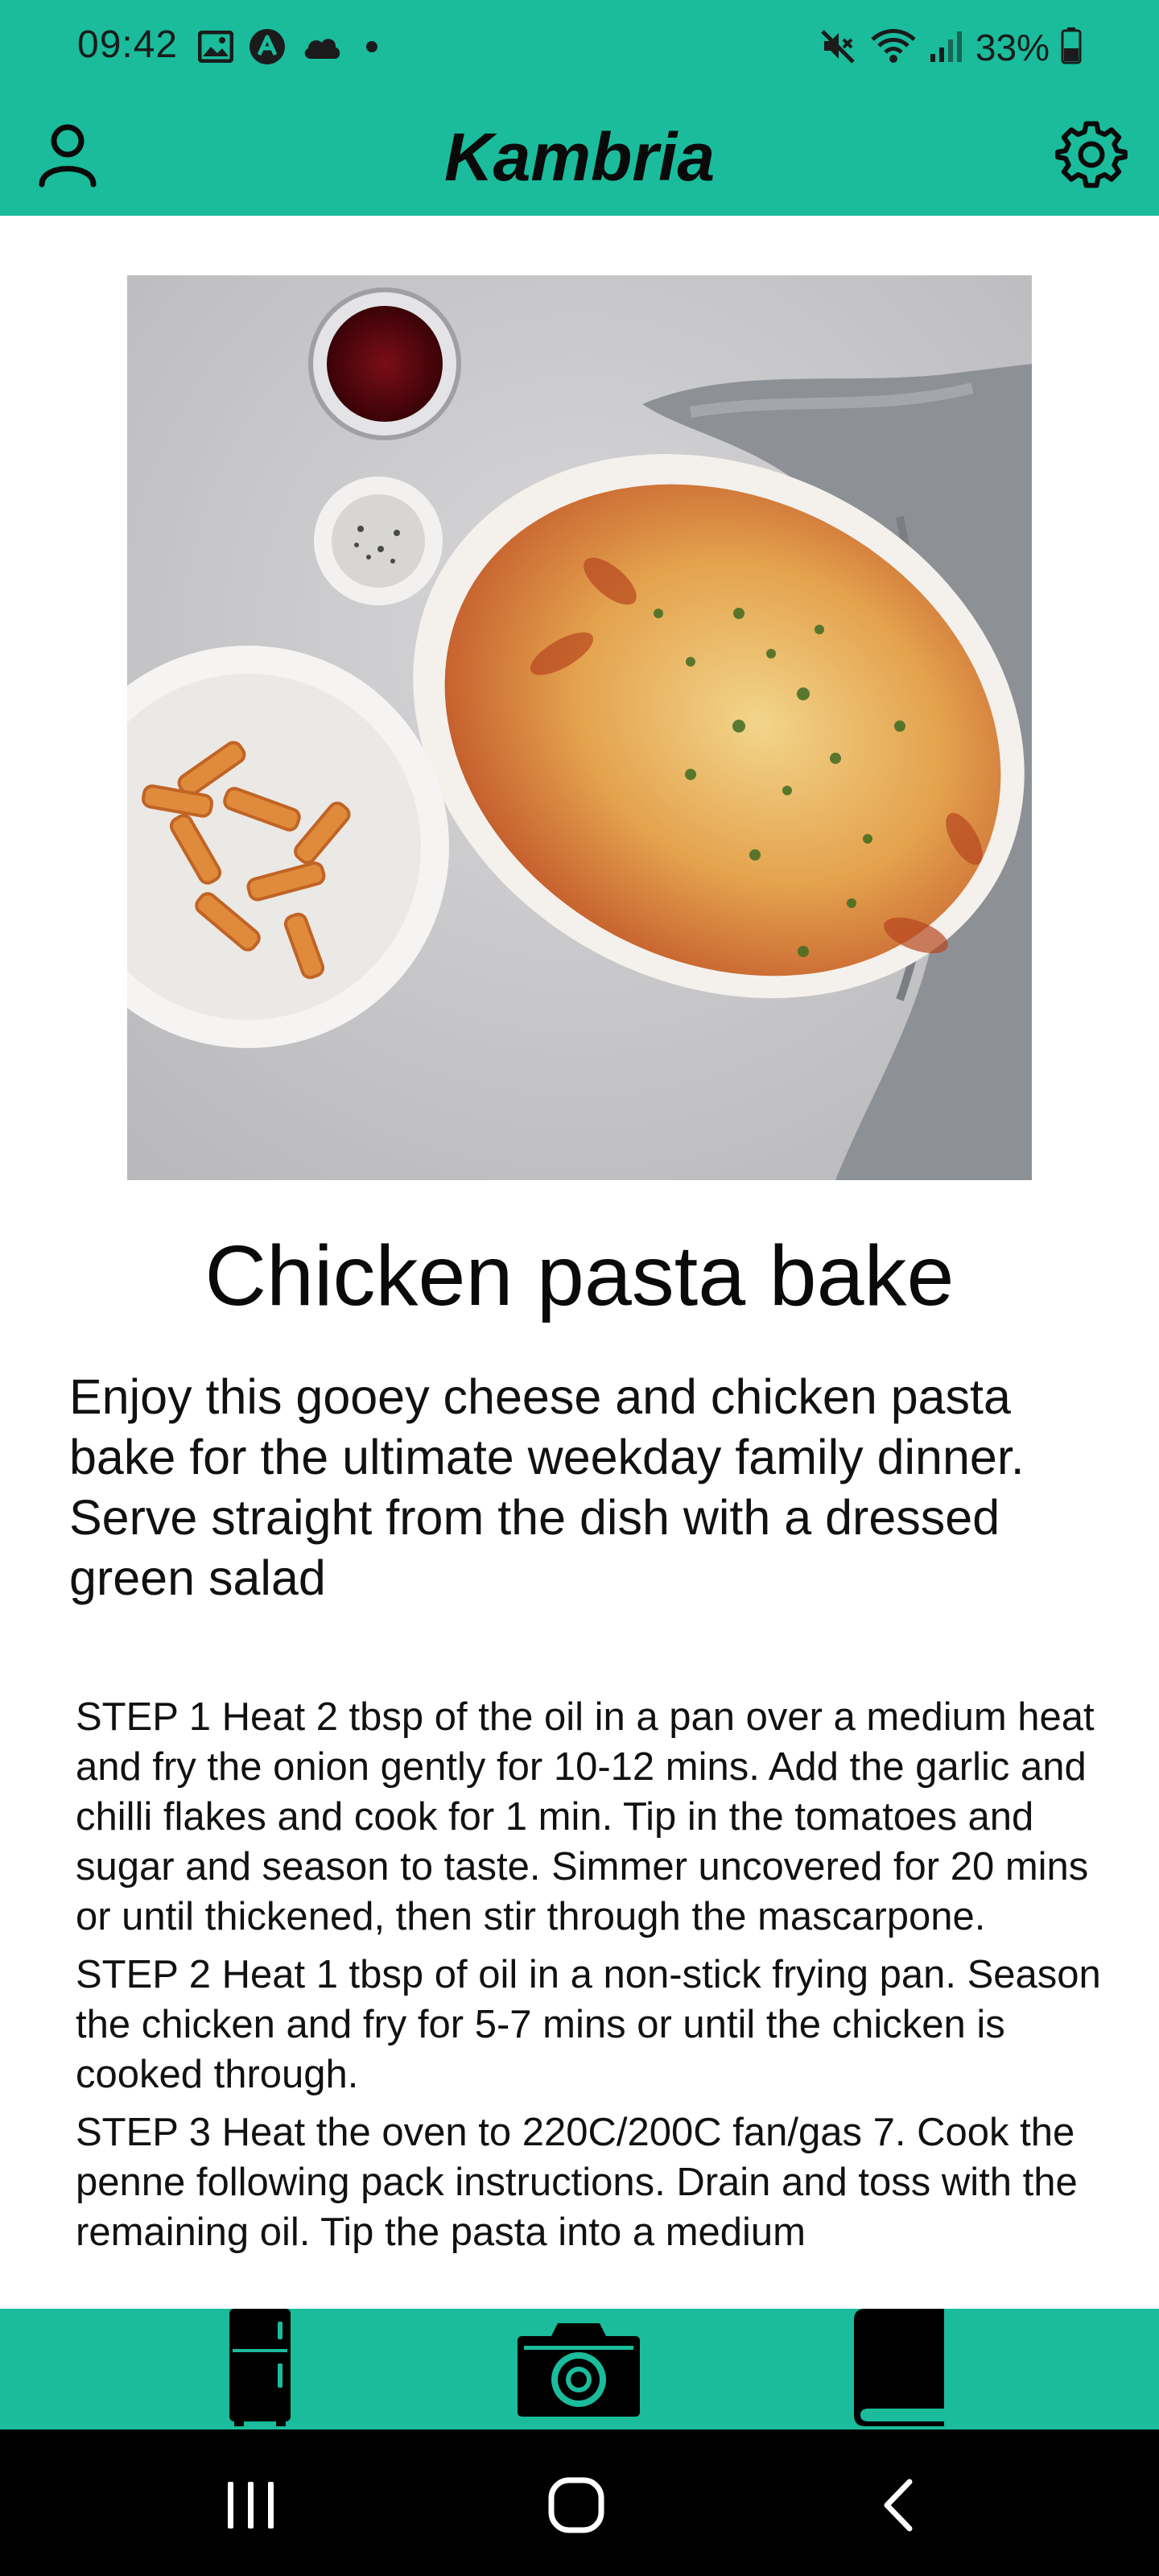 The width and height of the screenshot is (1159, 2576). Describe the element at coordinates (267, 48) in the screenshot. I see `app-a-icon` at that location.